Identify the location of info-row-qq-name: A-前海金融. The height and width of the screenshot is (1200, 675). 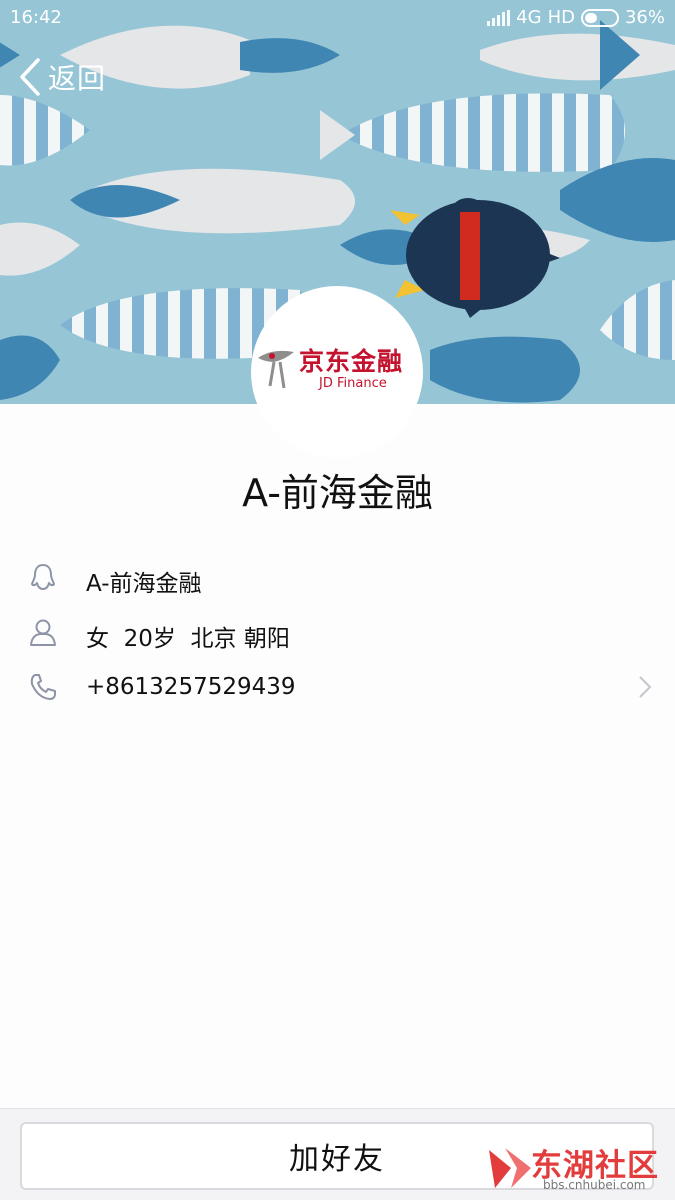
(337, 577).